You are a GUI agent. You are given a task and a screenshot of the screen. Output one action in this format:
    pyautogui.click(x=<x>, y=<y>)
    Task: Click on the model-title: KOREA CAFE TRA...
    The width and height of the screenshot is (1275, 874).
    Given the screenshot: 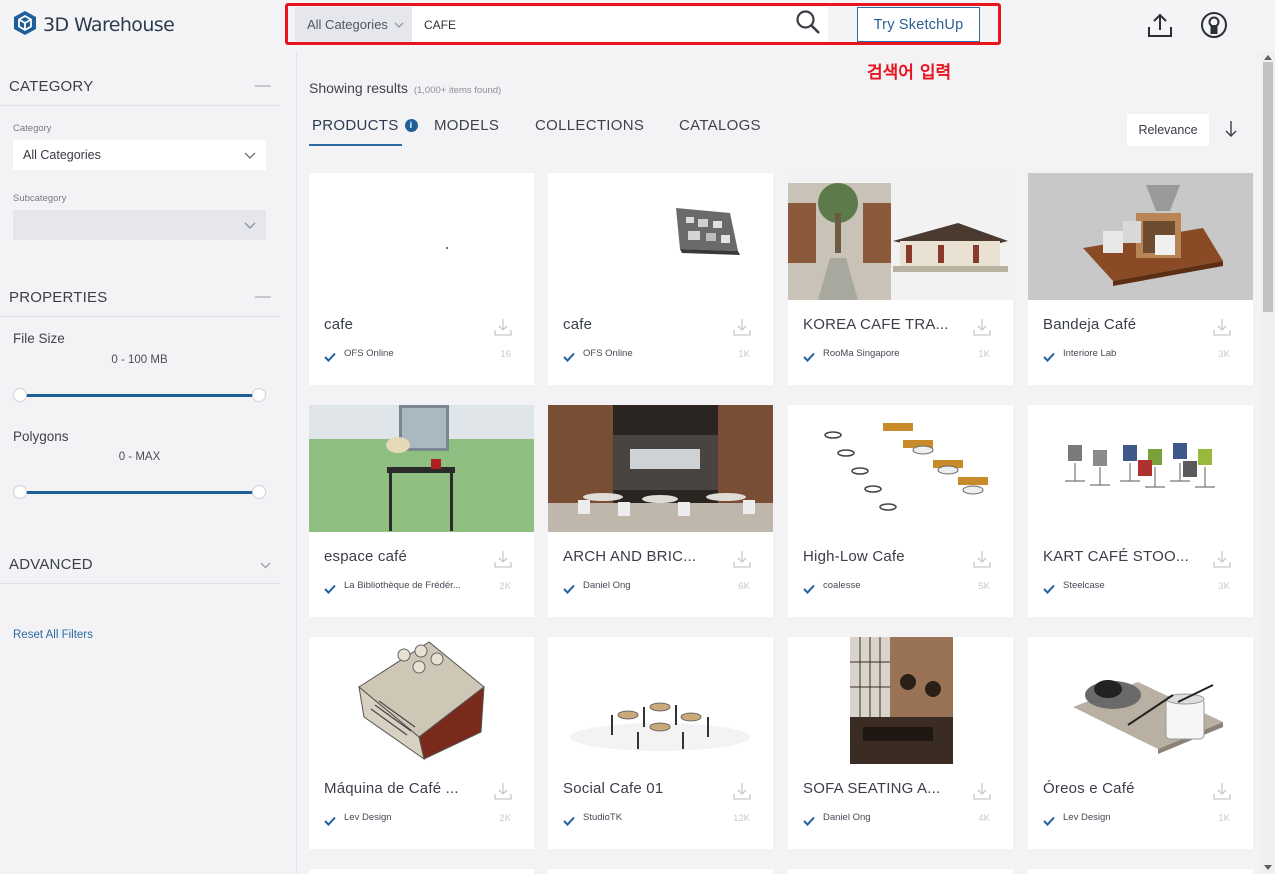 What is the action you would take?
    pyautogui.click(x=883, y=324)
    